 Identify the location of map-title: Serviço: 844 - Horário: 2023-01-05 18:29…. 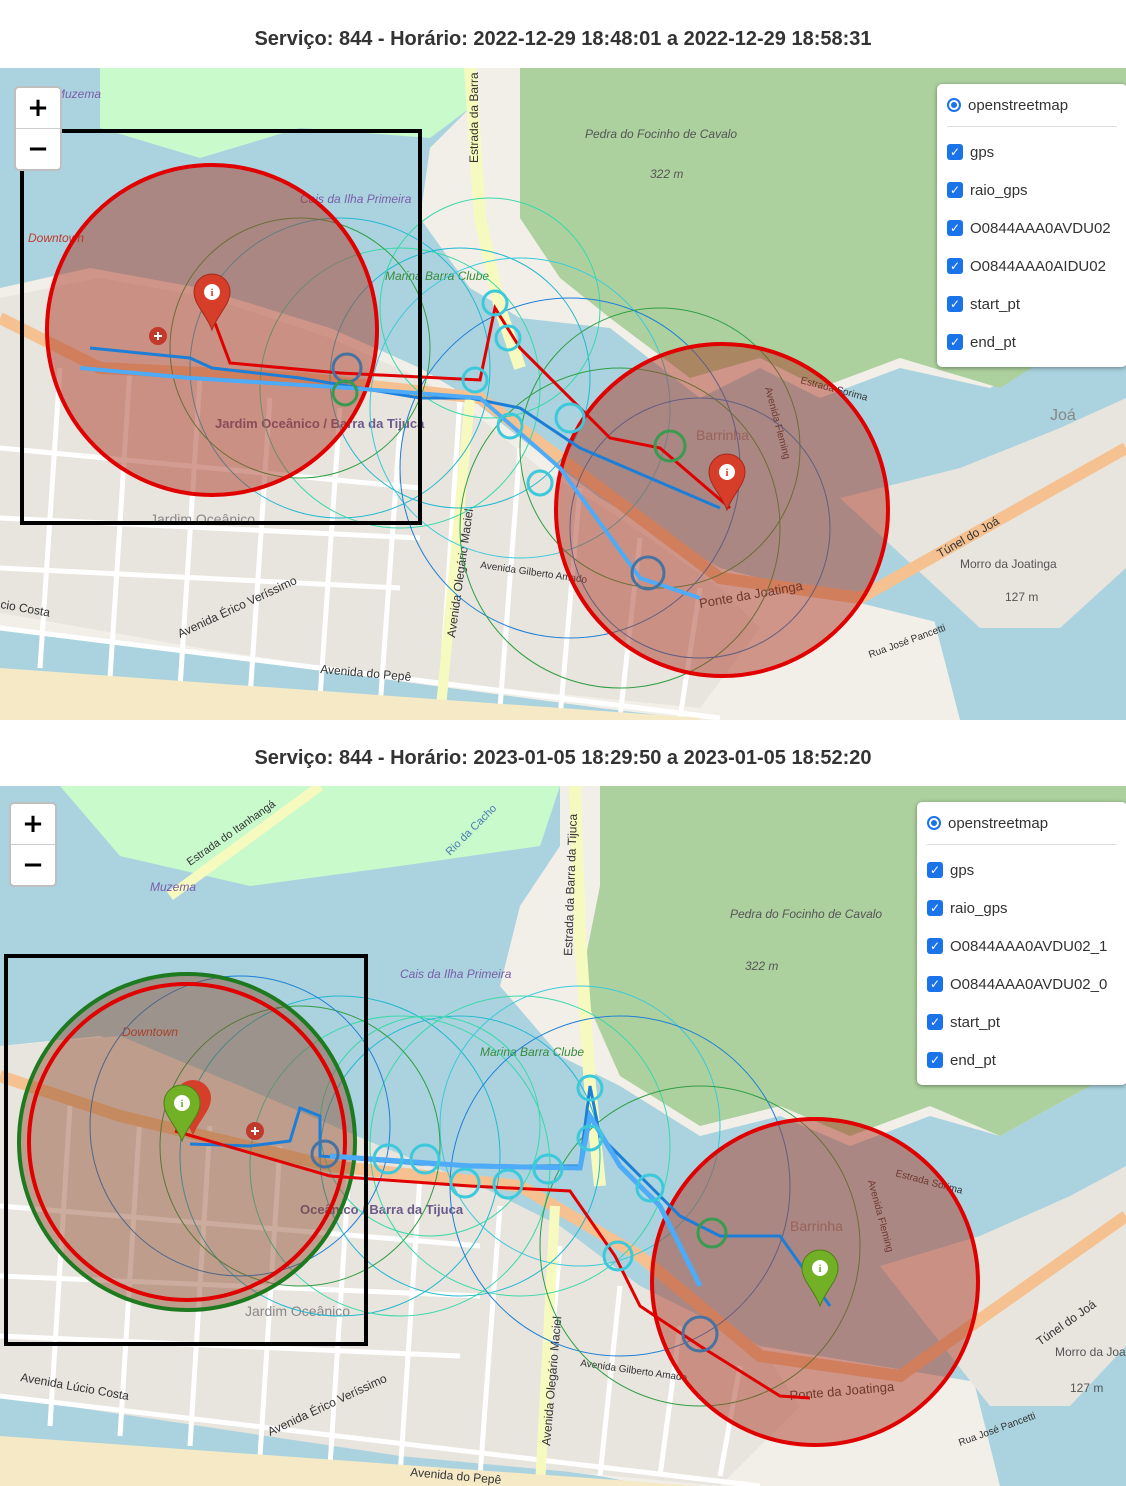
(563, 758).